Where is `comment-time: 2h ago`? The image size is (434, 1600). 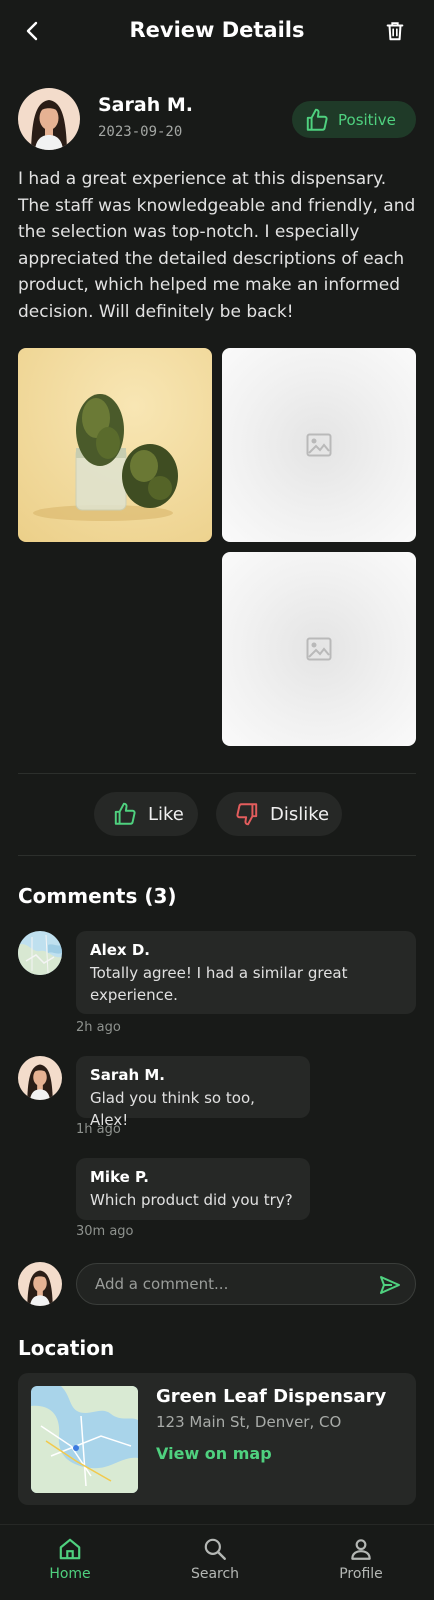 comment-time: 2h ago is located at coordinates (98, 1027).